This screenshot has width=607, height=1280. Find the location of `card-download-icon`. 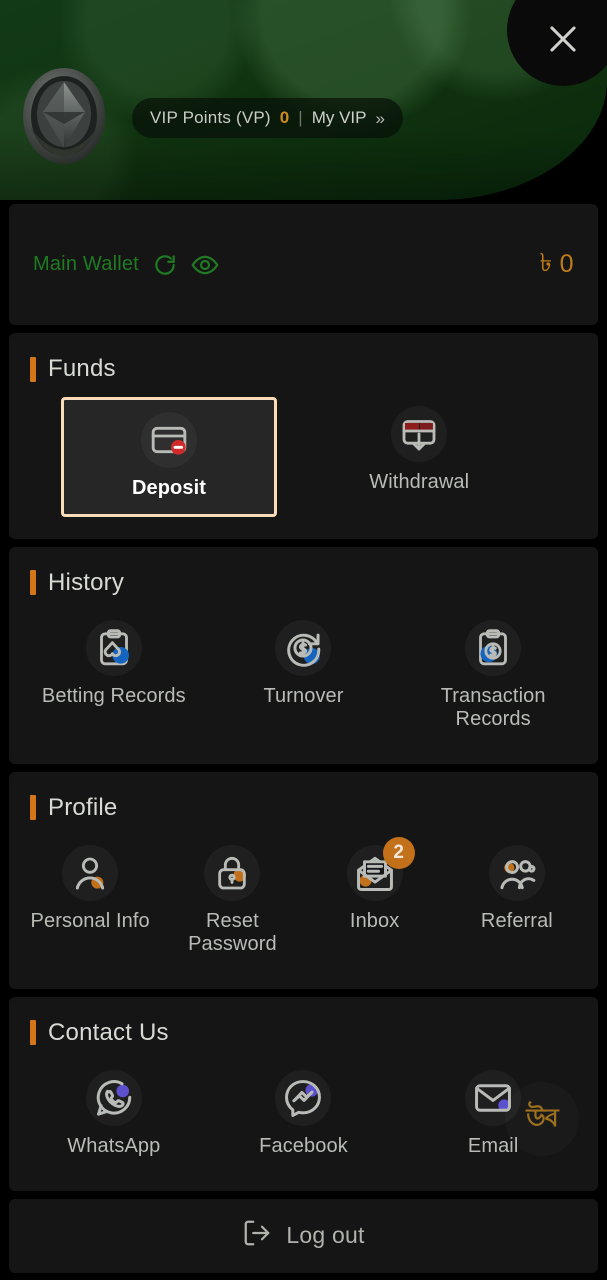

card-download-icon is located at coordinates (419, 434).